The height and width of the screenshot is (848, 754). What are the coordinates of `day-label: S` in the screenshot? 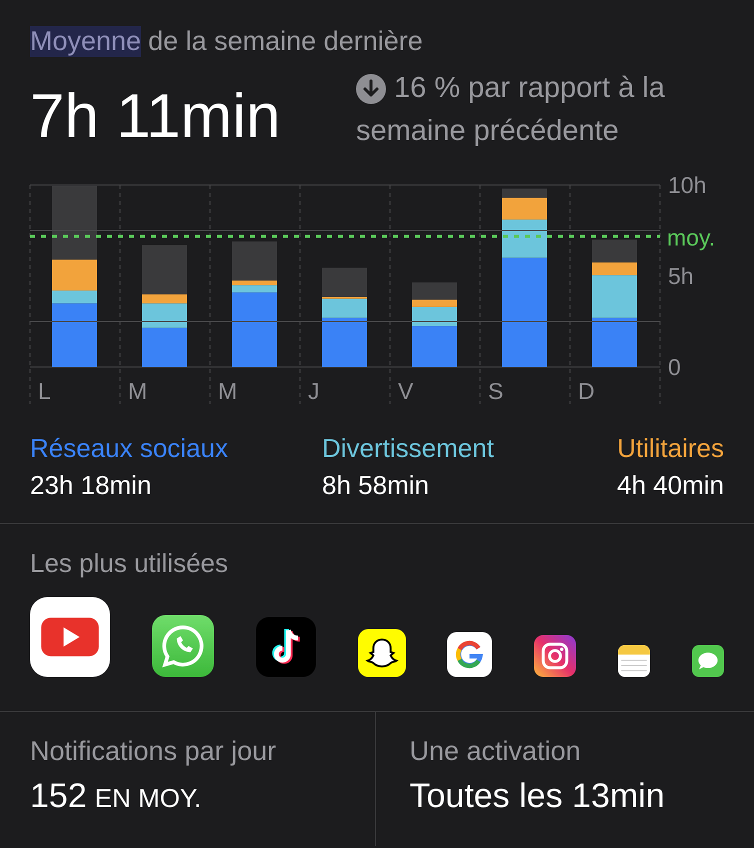 It's located at (496, 391).